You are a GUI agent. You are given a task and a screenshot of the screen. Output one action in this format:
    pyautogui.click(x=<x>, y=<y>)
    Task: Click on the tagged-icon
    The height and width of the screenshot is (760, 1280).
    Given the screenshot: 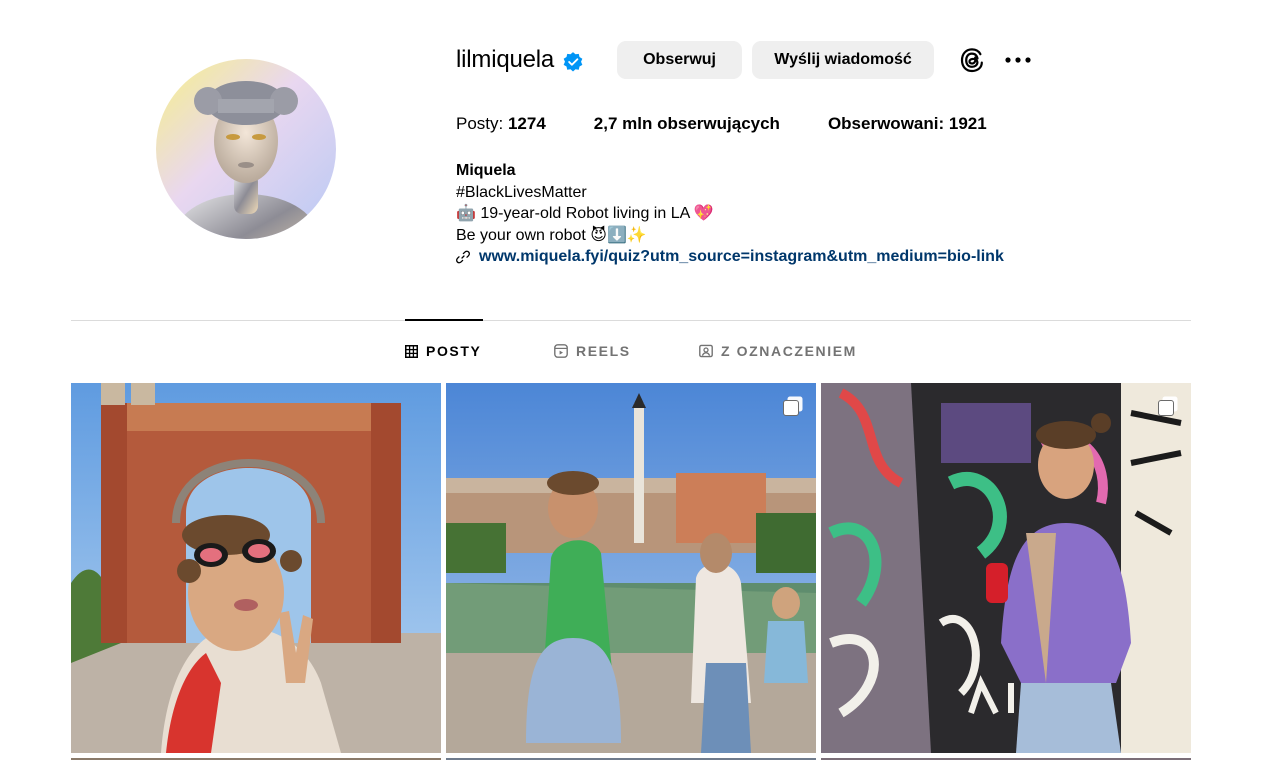 What is the action you would take?
    pyautogui.click(x=706, y=351)
    